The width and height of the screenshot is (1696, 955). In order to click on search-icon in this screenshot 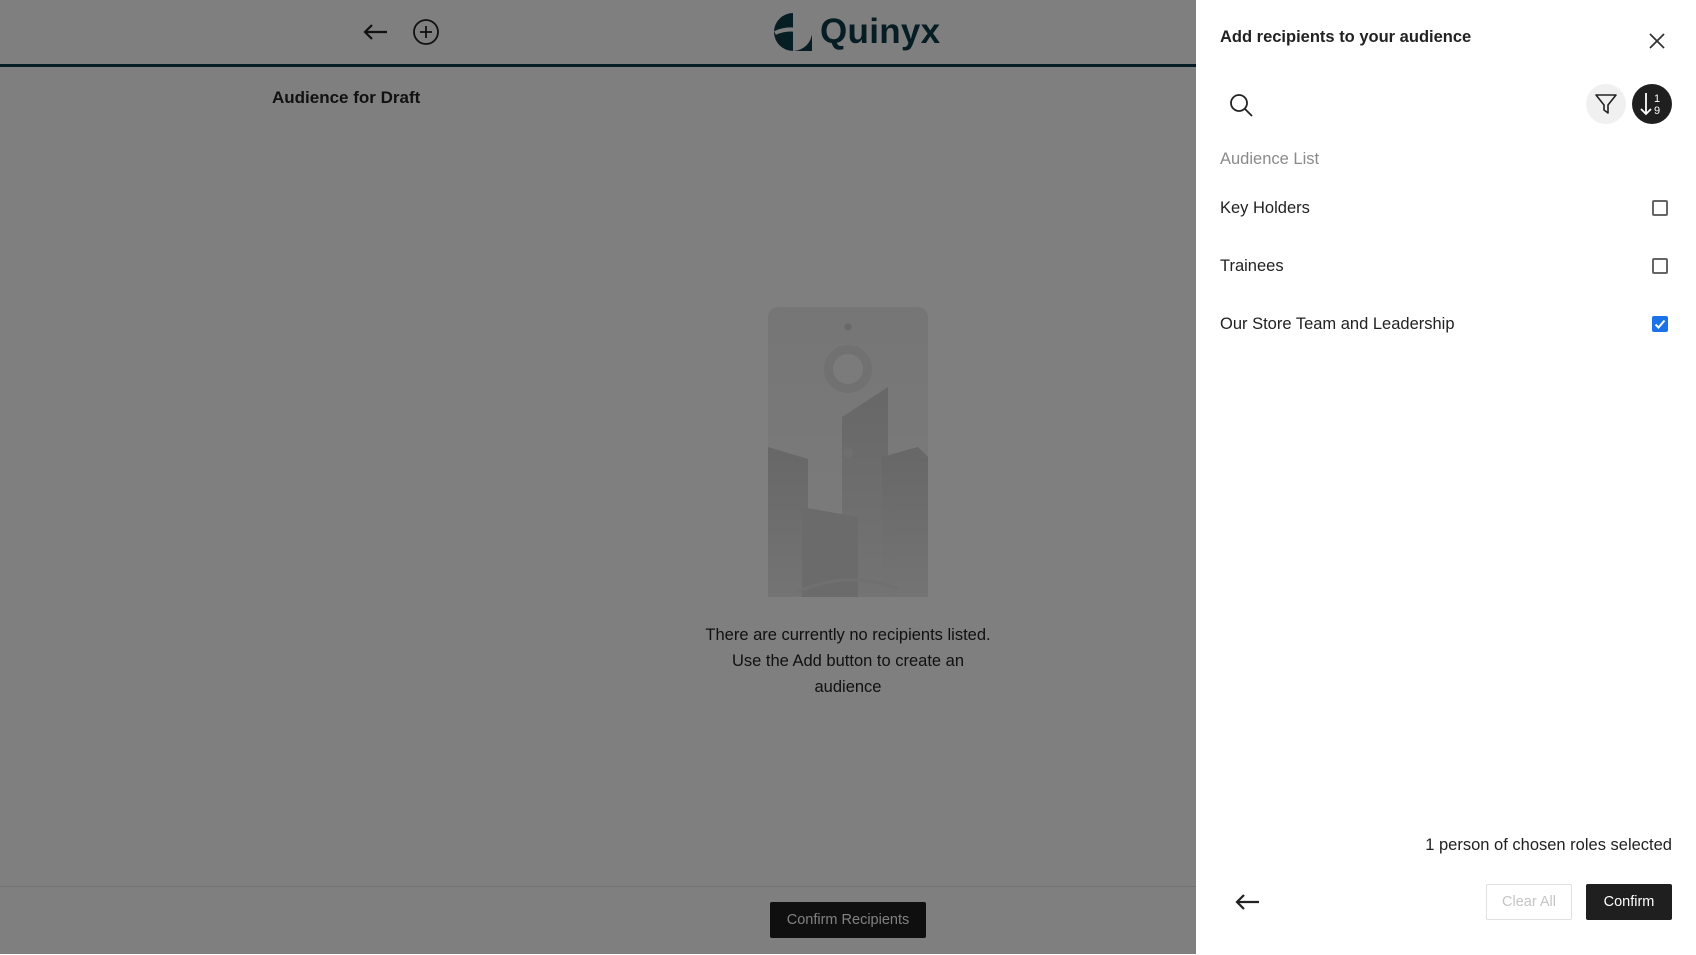, I will do `click(1241, 105)`.